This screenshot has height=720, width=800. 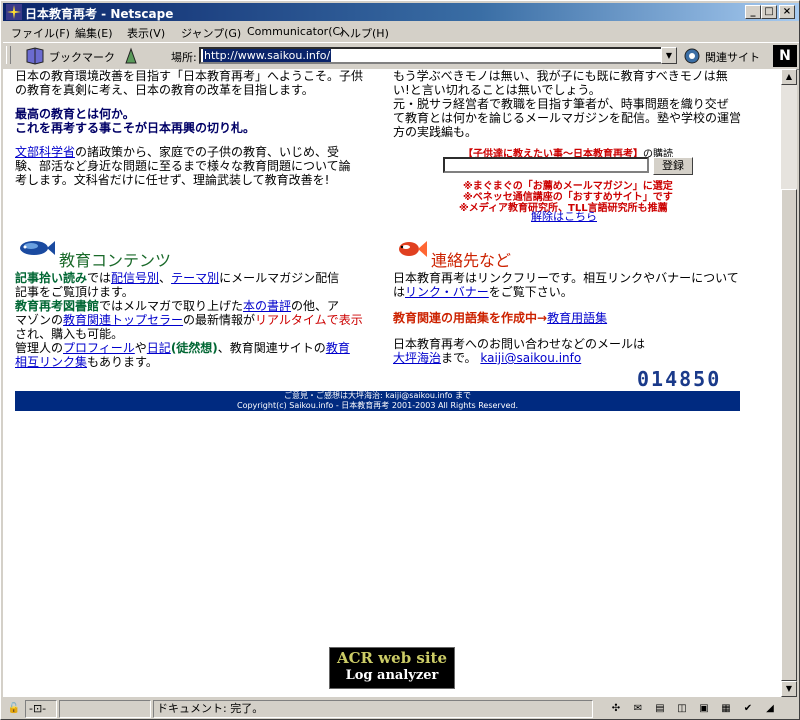 What do you see at coordinates (51, 278) in the screenshot?
I see `articles-label: 記事拾い読み` at bounding box center [51, 278].